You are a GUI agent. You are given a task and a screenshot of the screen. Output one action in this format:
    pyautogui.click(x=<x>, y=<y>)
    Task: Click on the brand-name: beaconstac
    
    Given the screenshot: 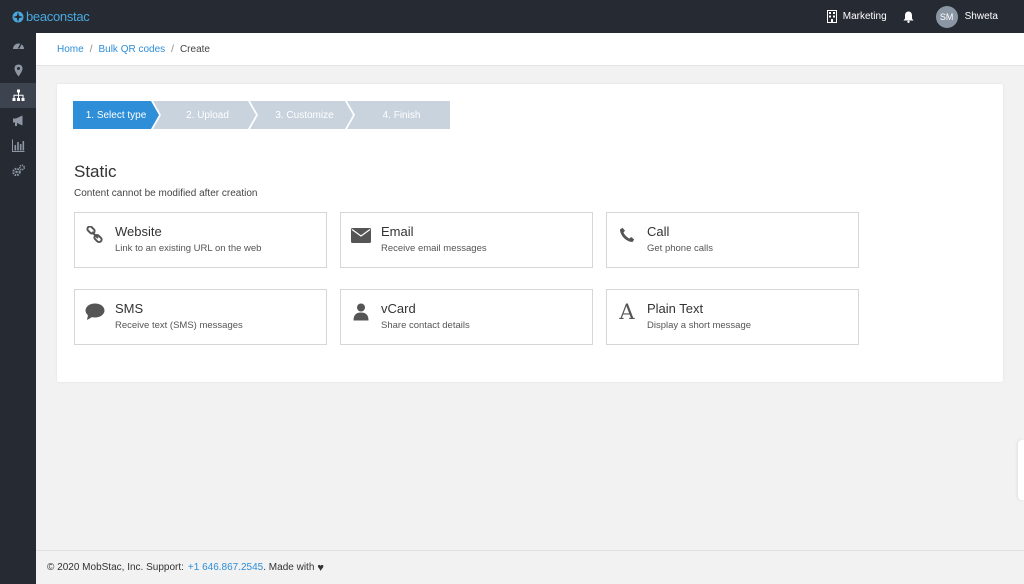 What is the action you would take?
    pyautogui.click(x=58, y=16)
    